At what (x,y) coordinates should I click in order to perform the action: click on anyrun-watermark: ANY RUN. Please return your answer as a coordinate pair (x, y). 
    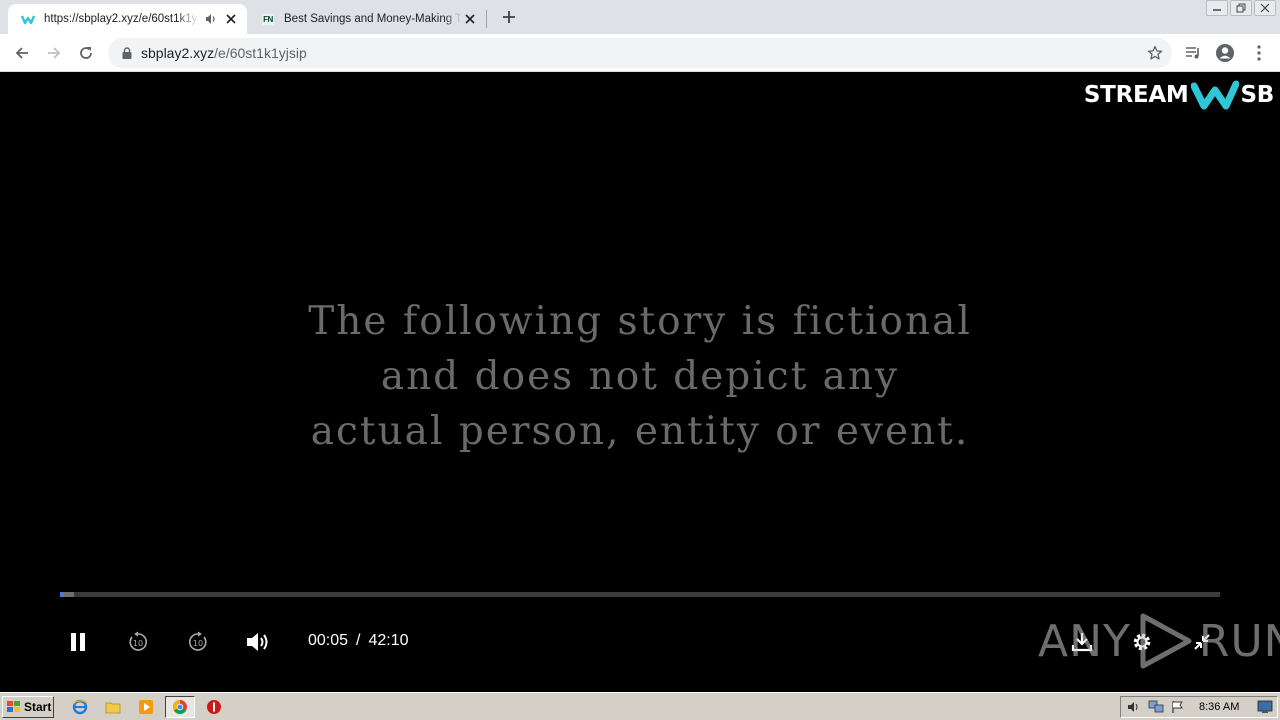
    Looking at the image, I should click on (1159, 641).